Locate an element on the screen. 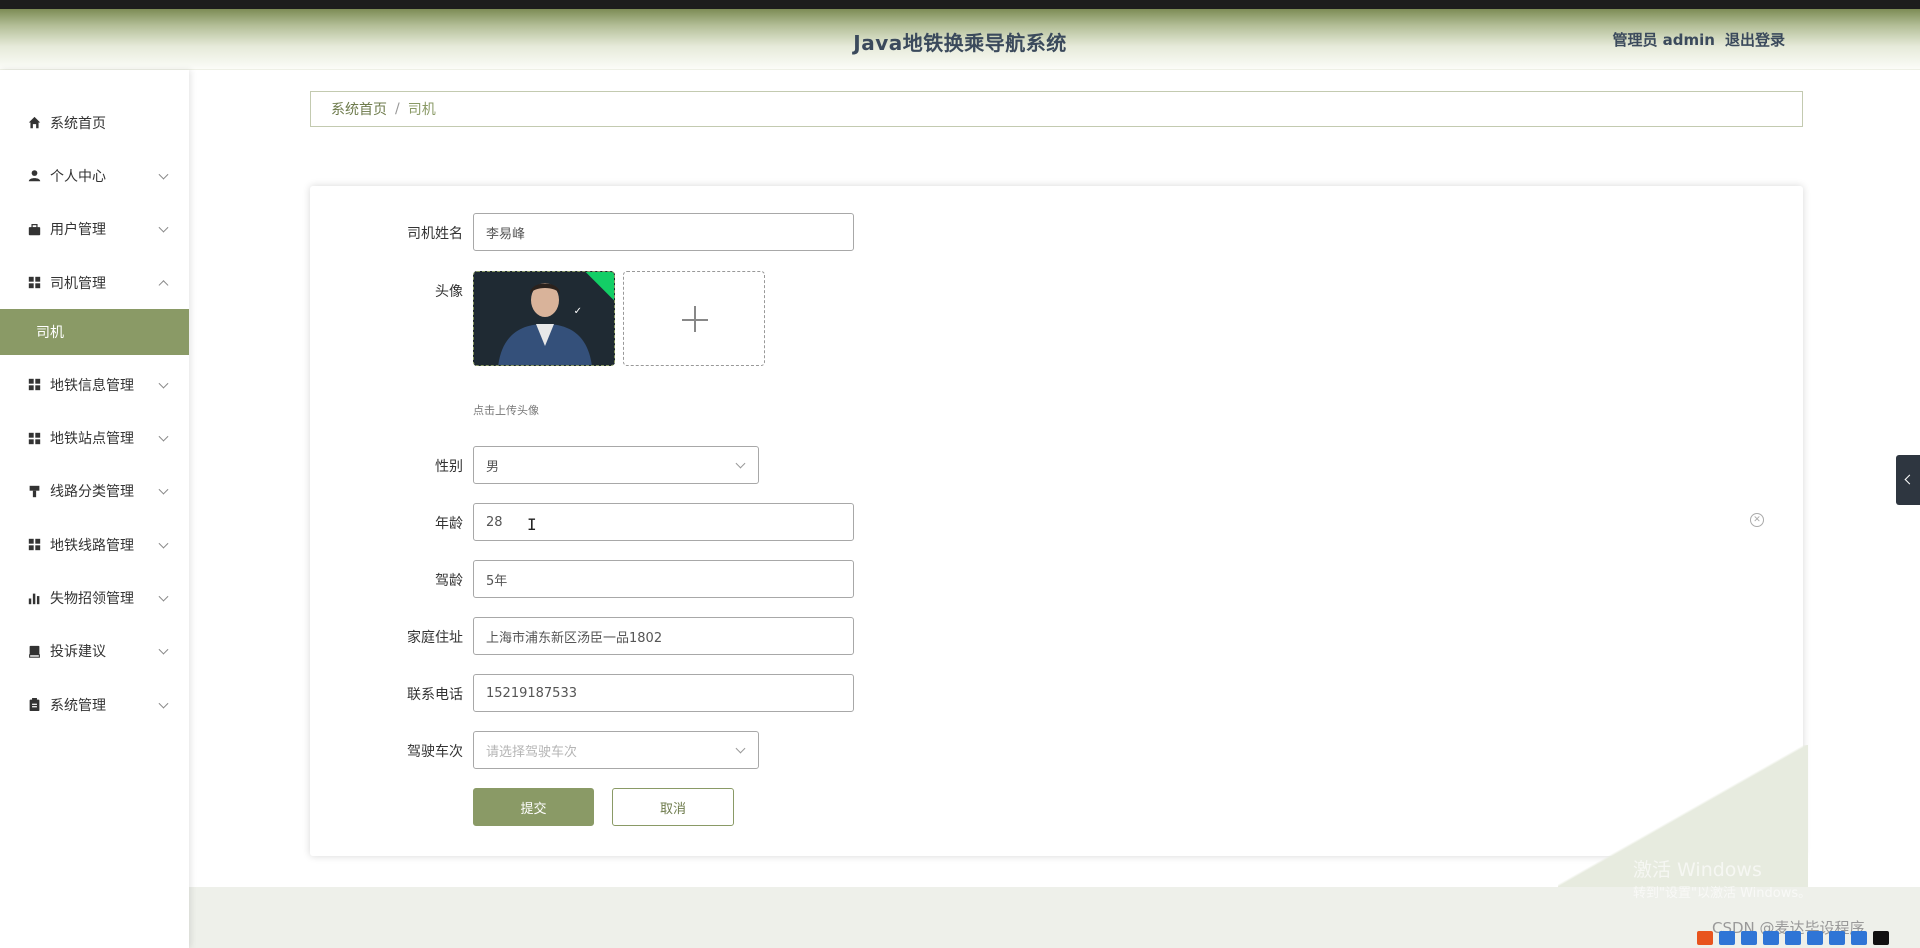  bar-chart-icon is located at coordinates (34, 598).